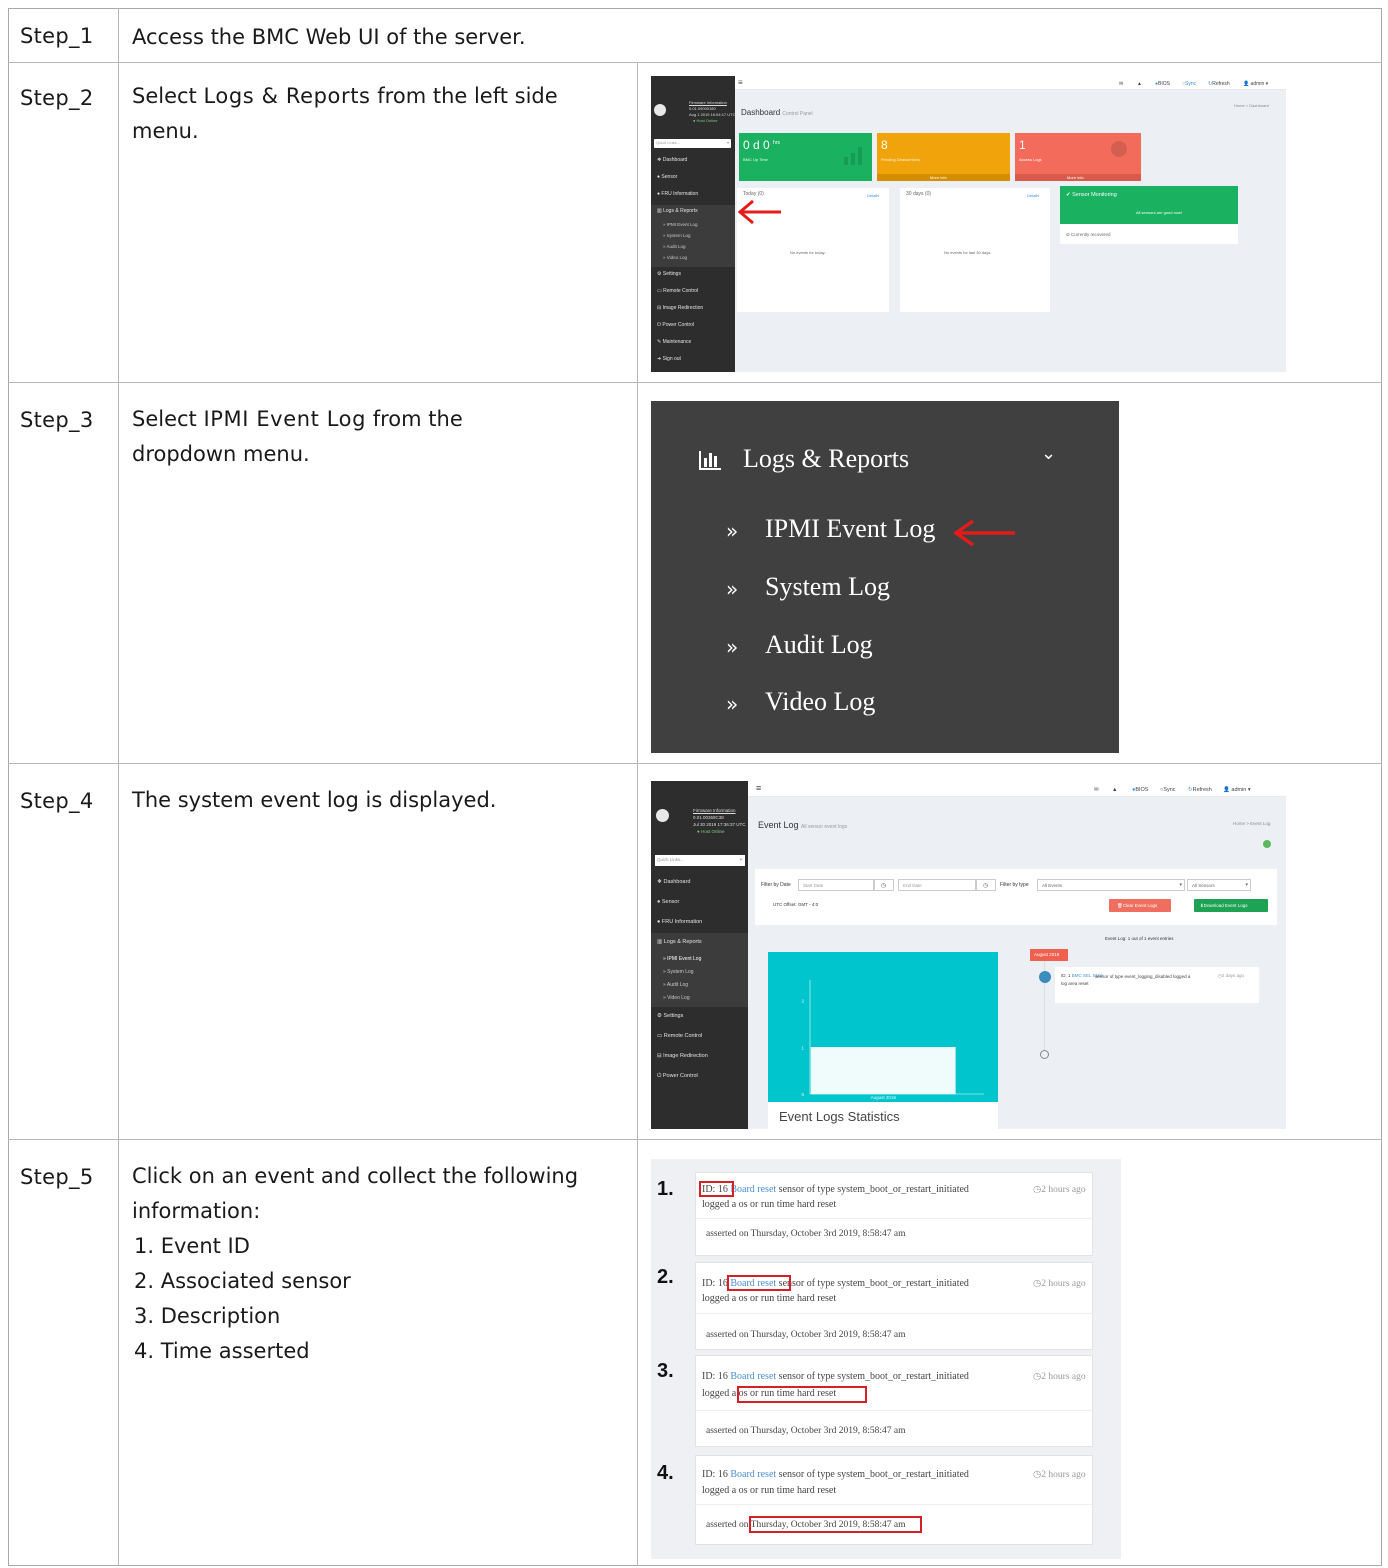 Image resolution: width=1388 pixels, height=1568 pixels. Describe the element at coordinates (1059, 1377) in the screenshot. I see `event-time-ago: ◷2 hours ago` at that location.